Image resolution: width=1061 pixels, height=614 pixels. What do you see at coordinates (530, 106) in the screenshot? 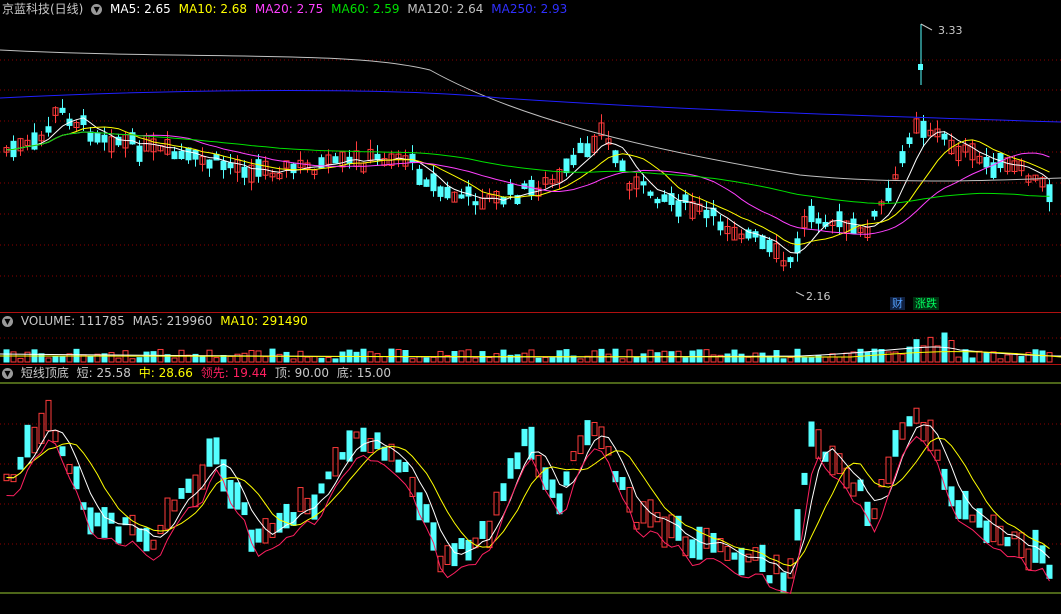
I see `ma250-line` at bounding box center [530, 106].